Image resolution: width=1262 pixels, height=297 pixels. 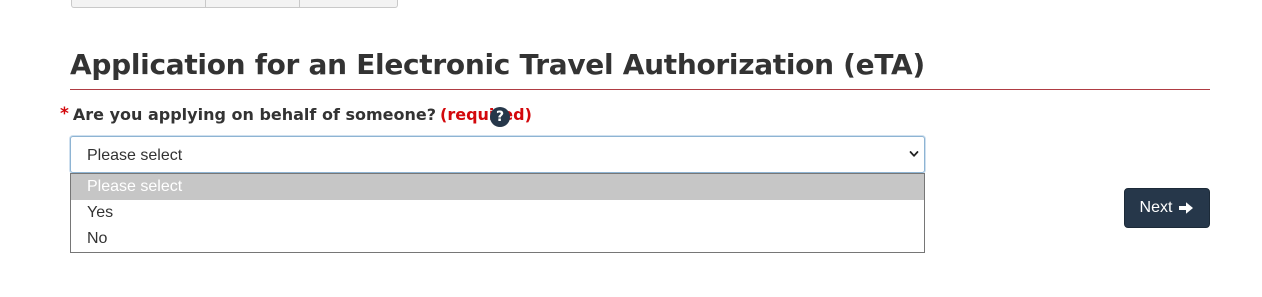 I want to click on top-tab-strip, so click(x=234, y=4).